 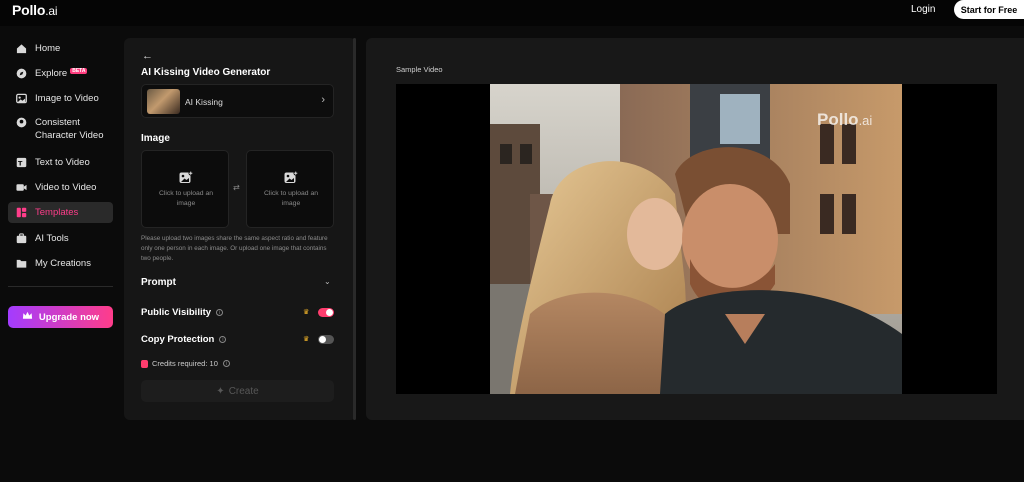 What do you see at coordinates (243, 391) in the screenshot?
I see `create-label: Create` at bounding box center [243, 391].